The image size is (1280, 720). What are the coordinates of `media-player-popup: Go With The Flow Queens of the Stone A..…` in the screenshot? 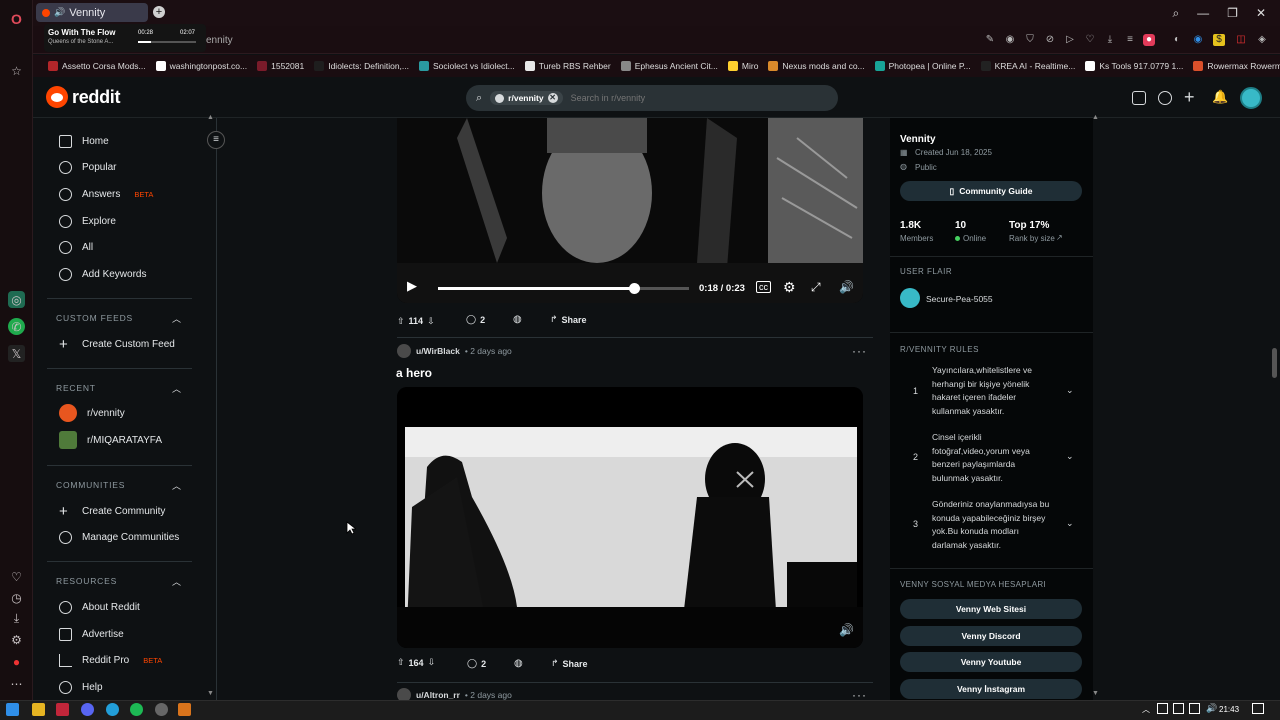 It's located at (125, 38).